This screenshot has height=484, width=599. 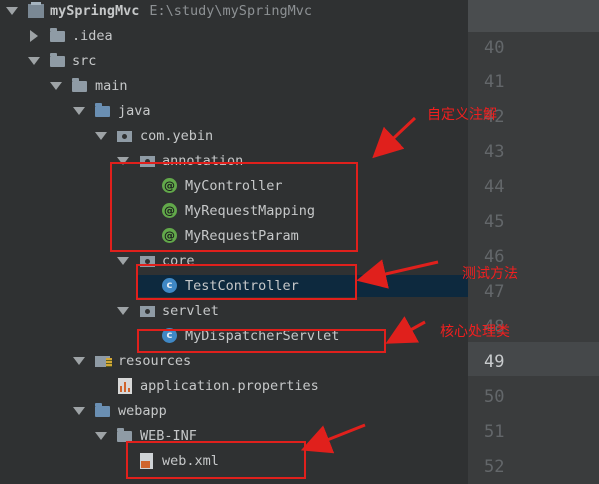 I want to click on note-core-class: 核心处理类, so click(x=475, y=332).